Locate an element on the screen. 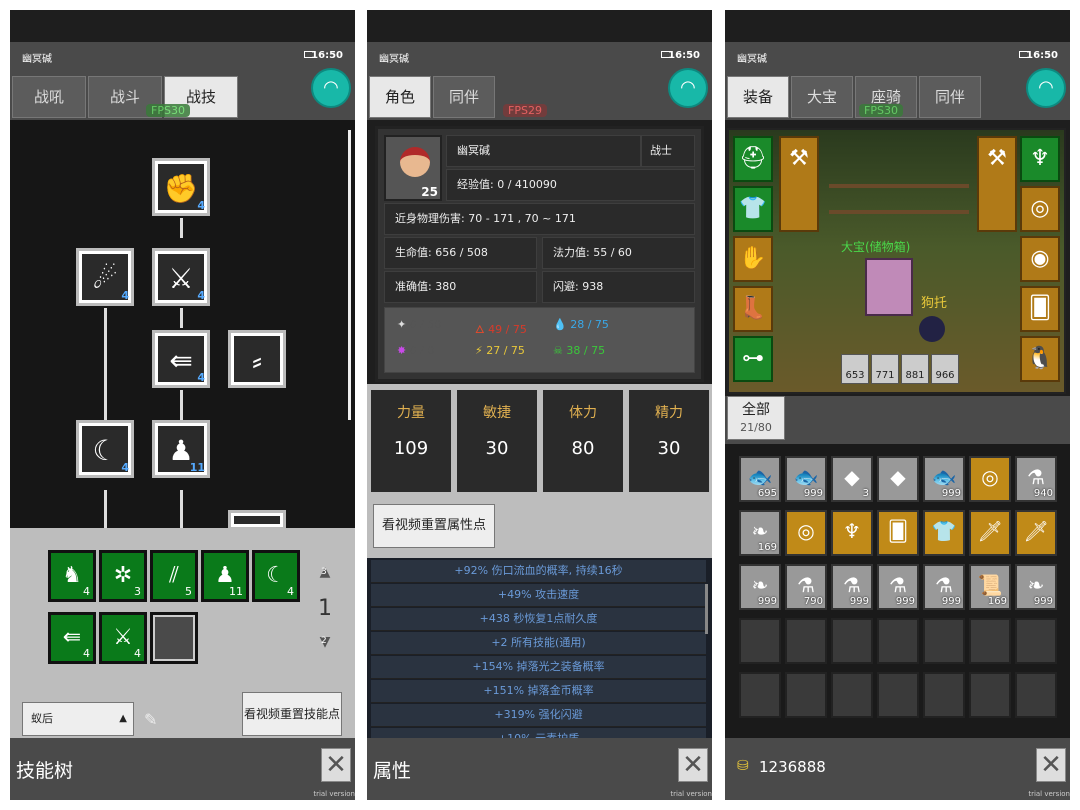  skill-node-knight: ♟ 11 is located at coordinates (181, 449).